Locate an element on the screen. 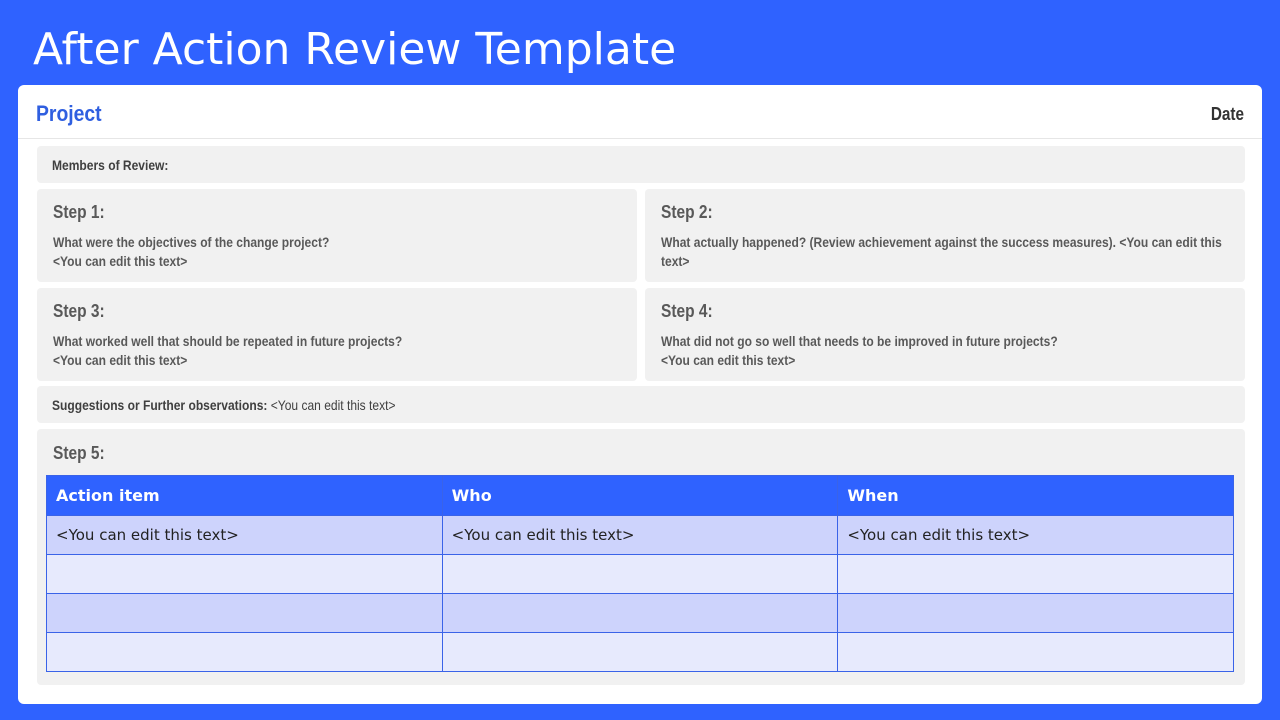 Image resolution: width=1280 pixels, height=720 pixels. step-3-heading: Step 3: is located at coordinates (79, 311).